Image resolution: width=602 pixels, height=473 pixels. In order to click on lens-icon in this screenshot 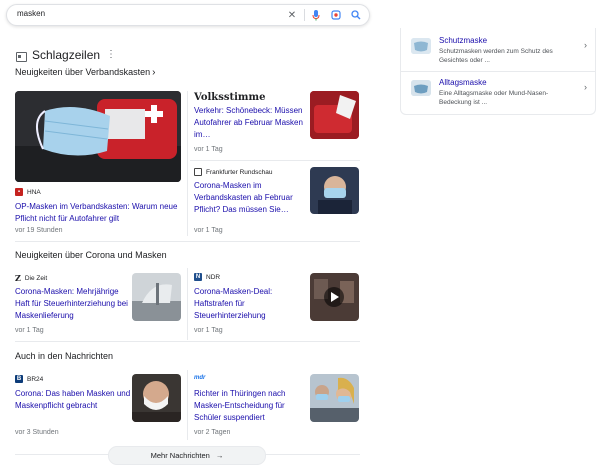, I will do `click(336, 15)`.